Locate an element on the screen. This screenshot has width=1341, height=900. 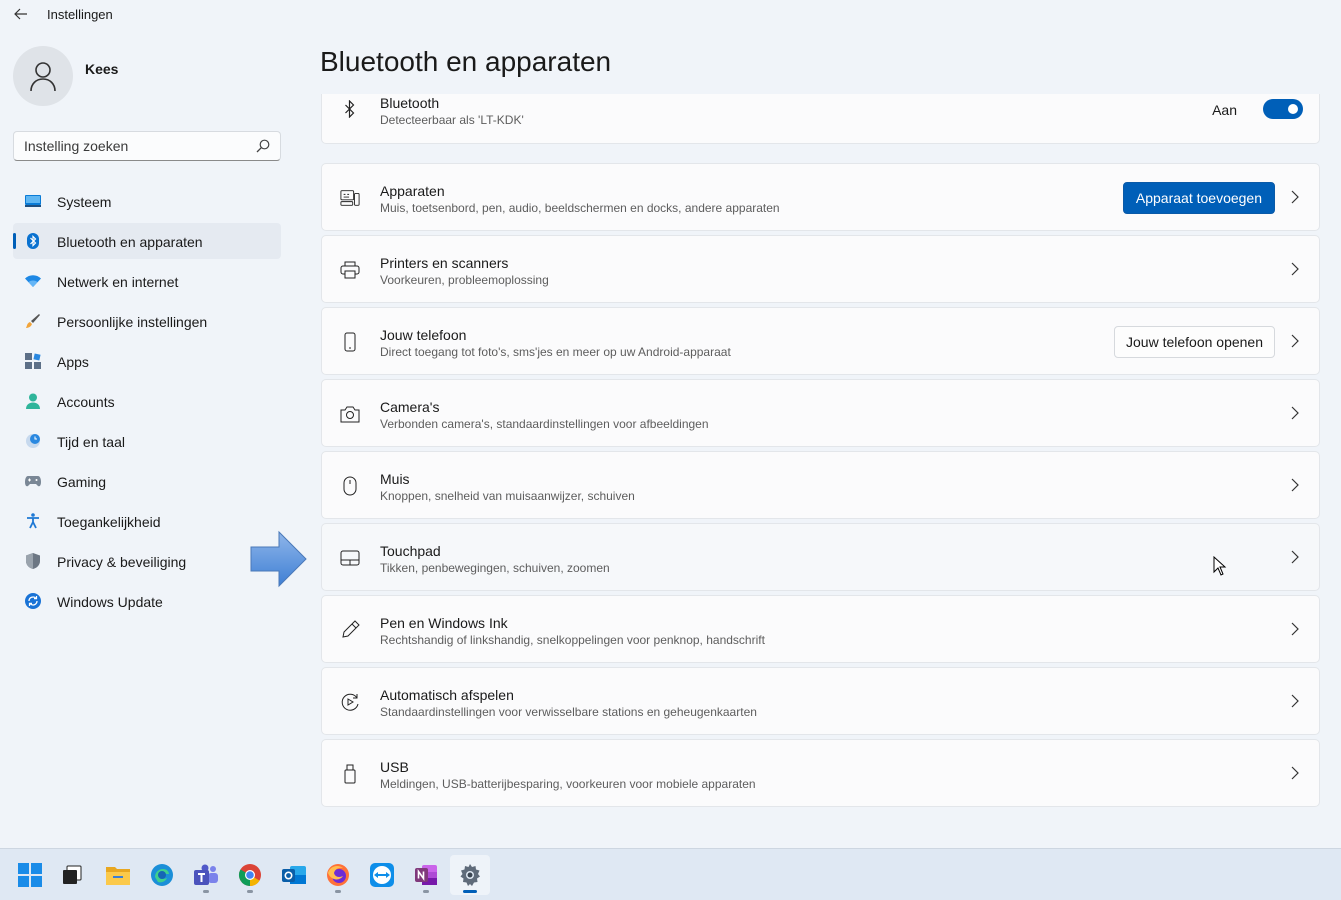
touchpad-icon is located at coordinates (350, 558).